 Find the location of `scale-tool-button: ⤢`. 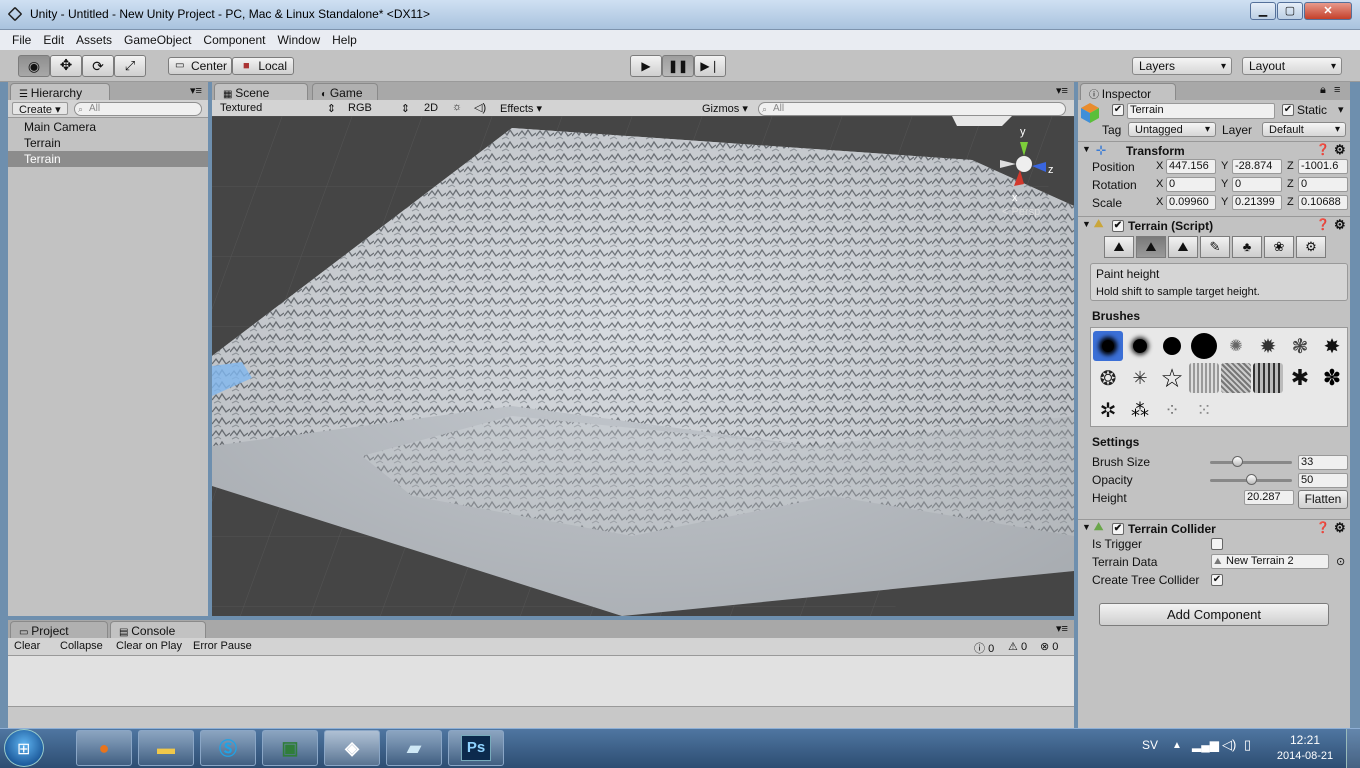

scale-tool-button: ⤢ is located at coordinates (130, 66).